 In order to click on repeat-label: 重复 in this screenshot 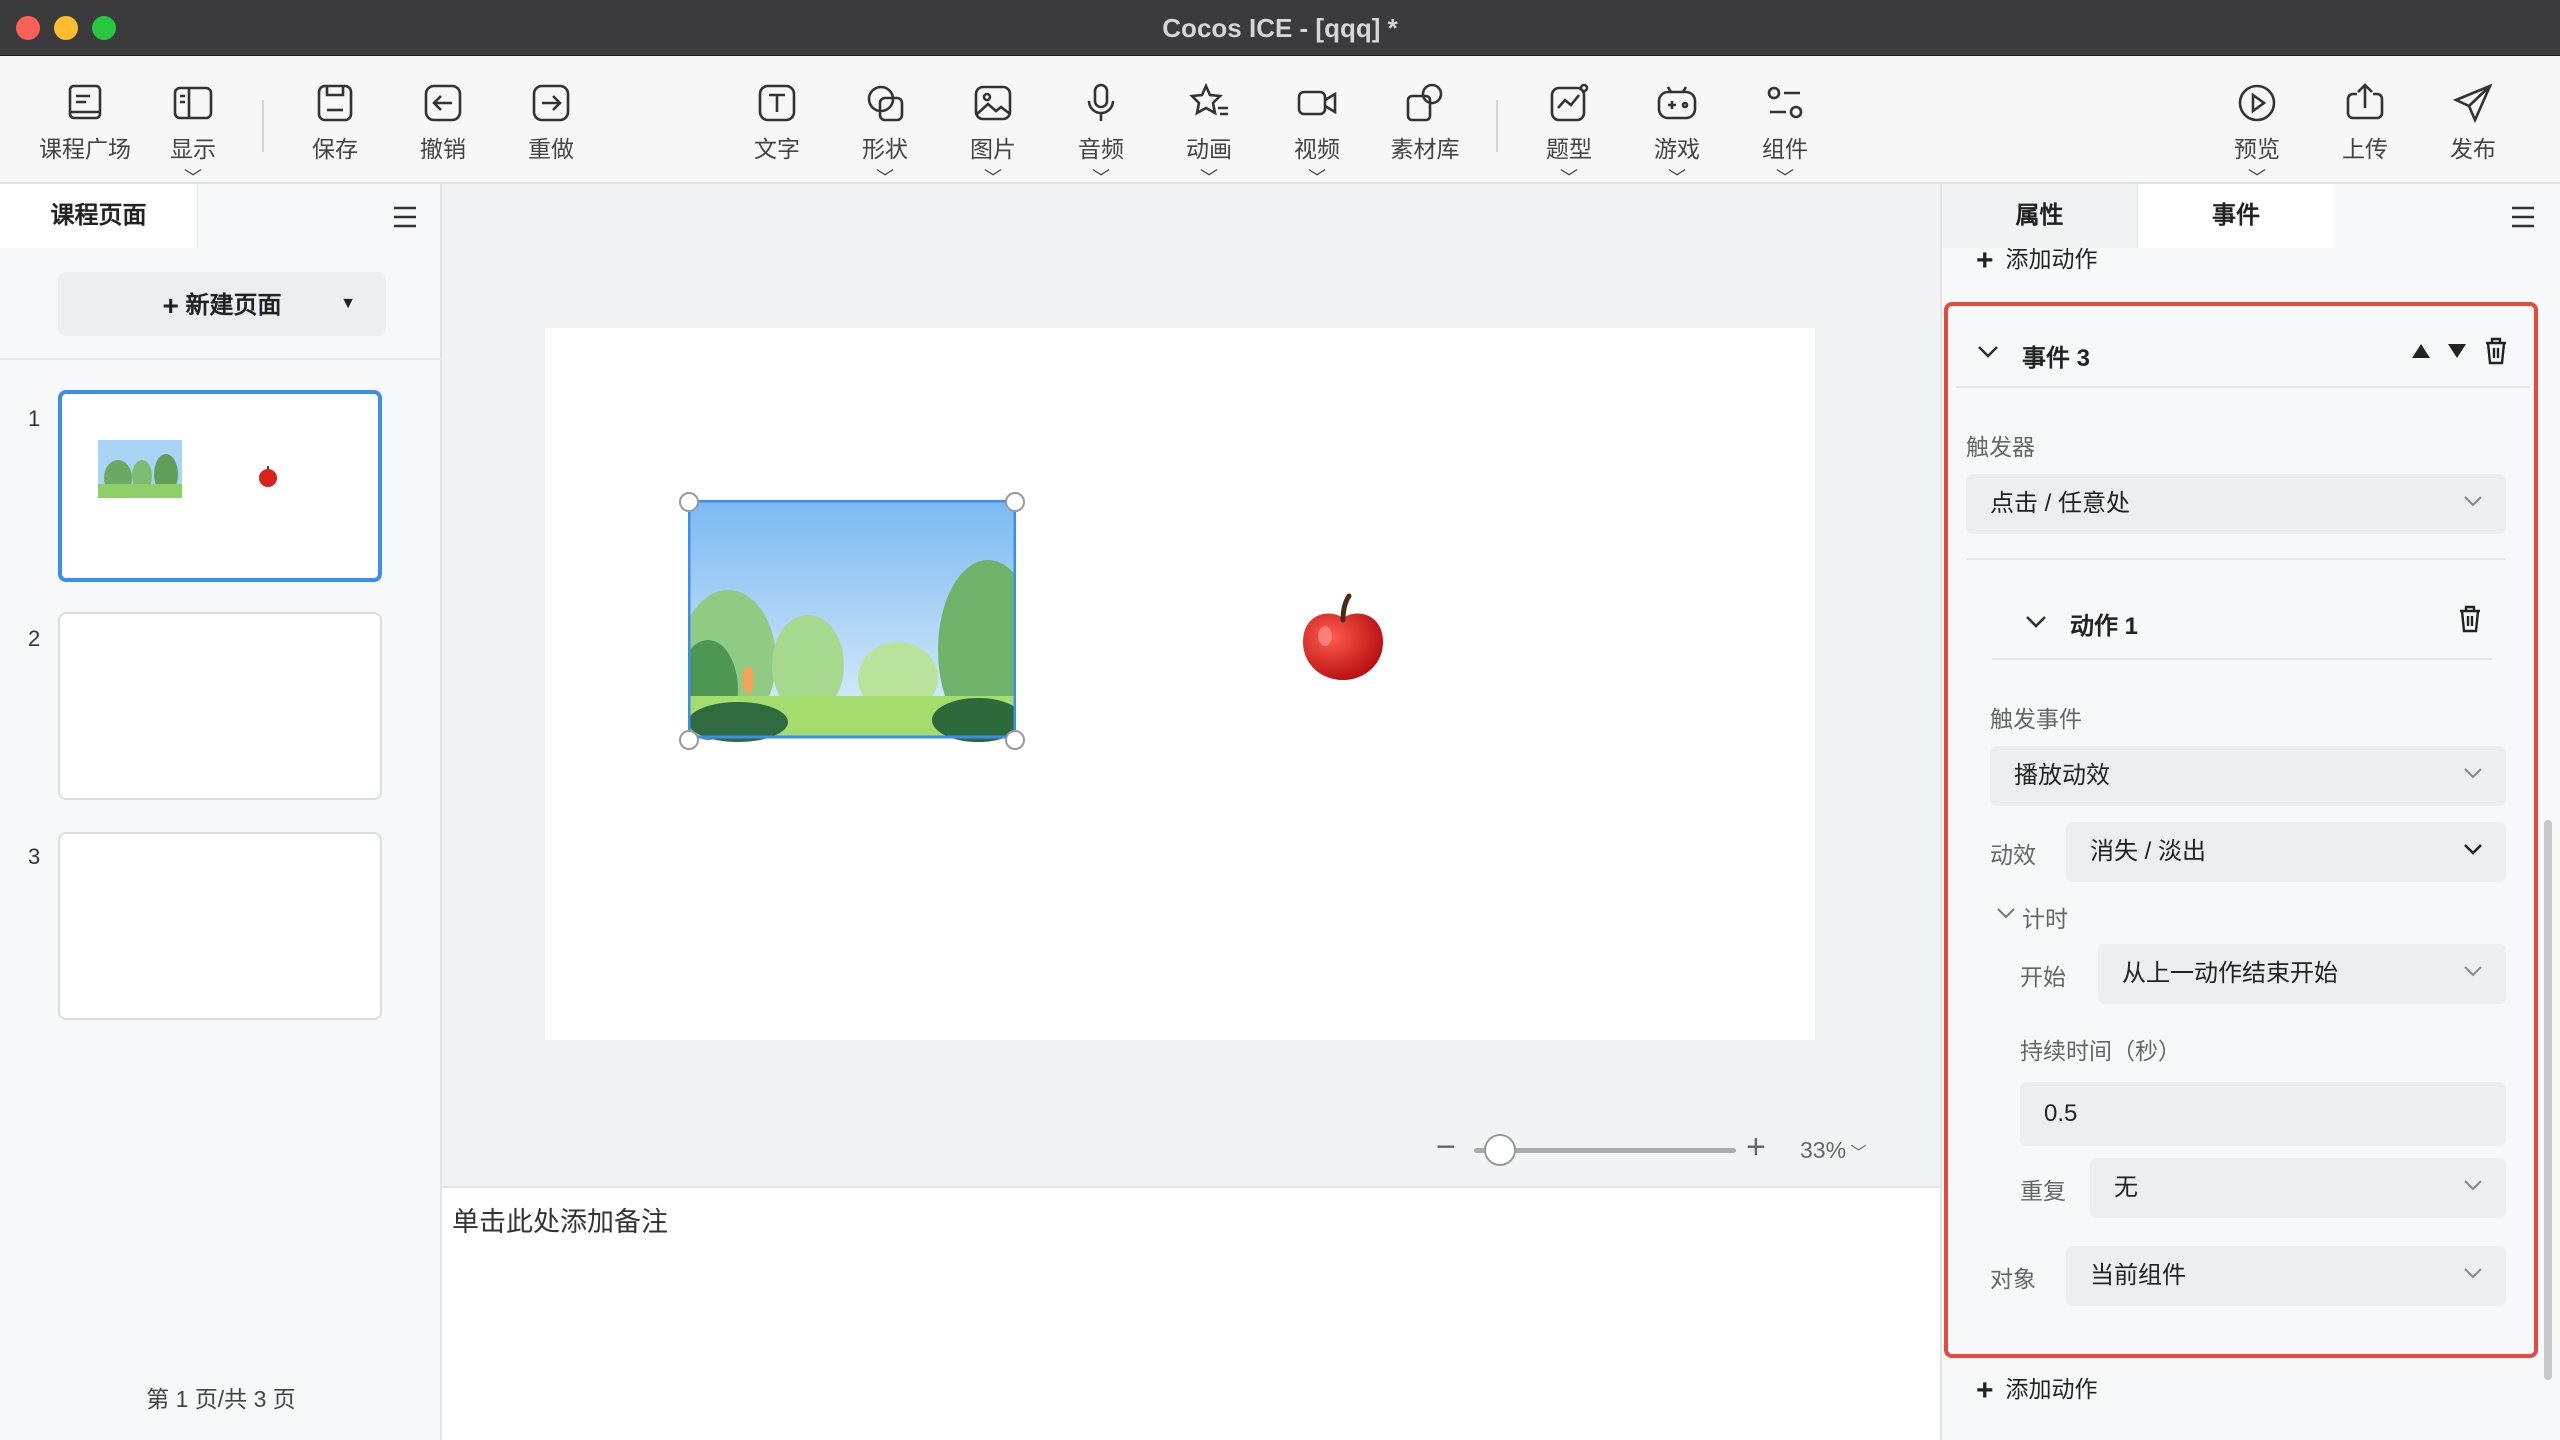, I will do `click(2043, 1191)`.